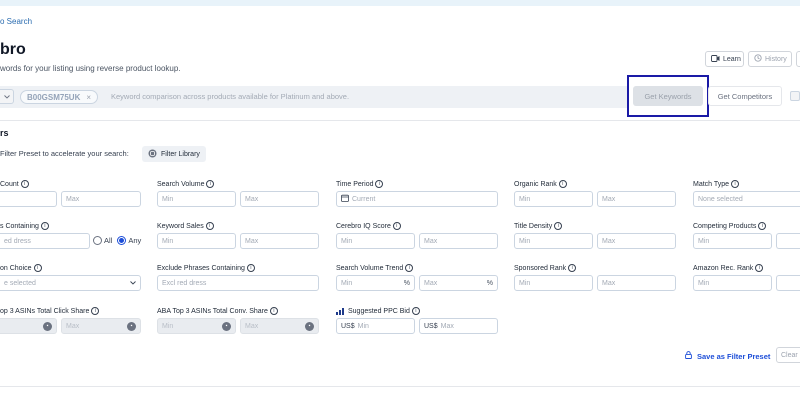 The height and width of the screenshot is (400, 800). What do you see at coordinates (636, 199) in the screenshot?
I see `organic-rank-max-input: Max` at bounding box center [636, 199].